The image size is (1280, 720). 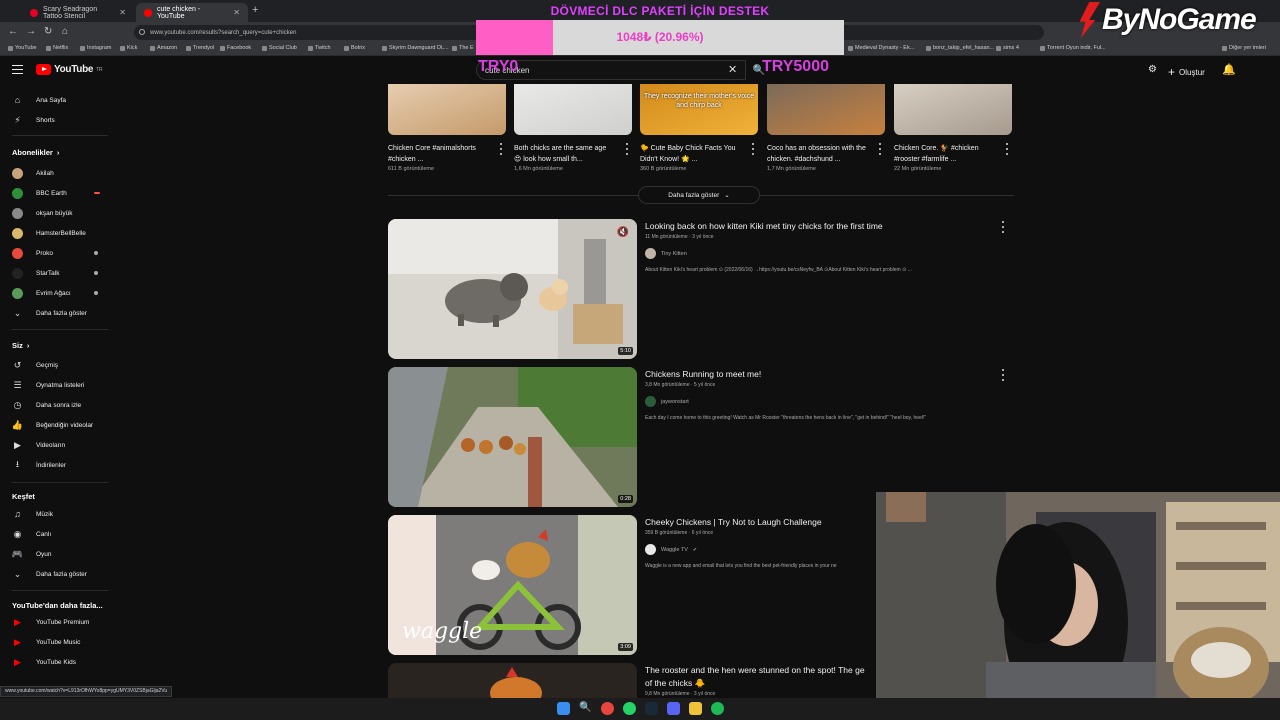 I want to click on bookmark-item: Botrix, so click(x=354, y=48).